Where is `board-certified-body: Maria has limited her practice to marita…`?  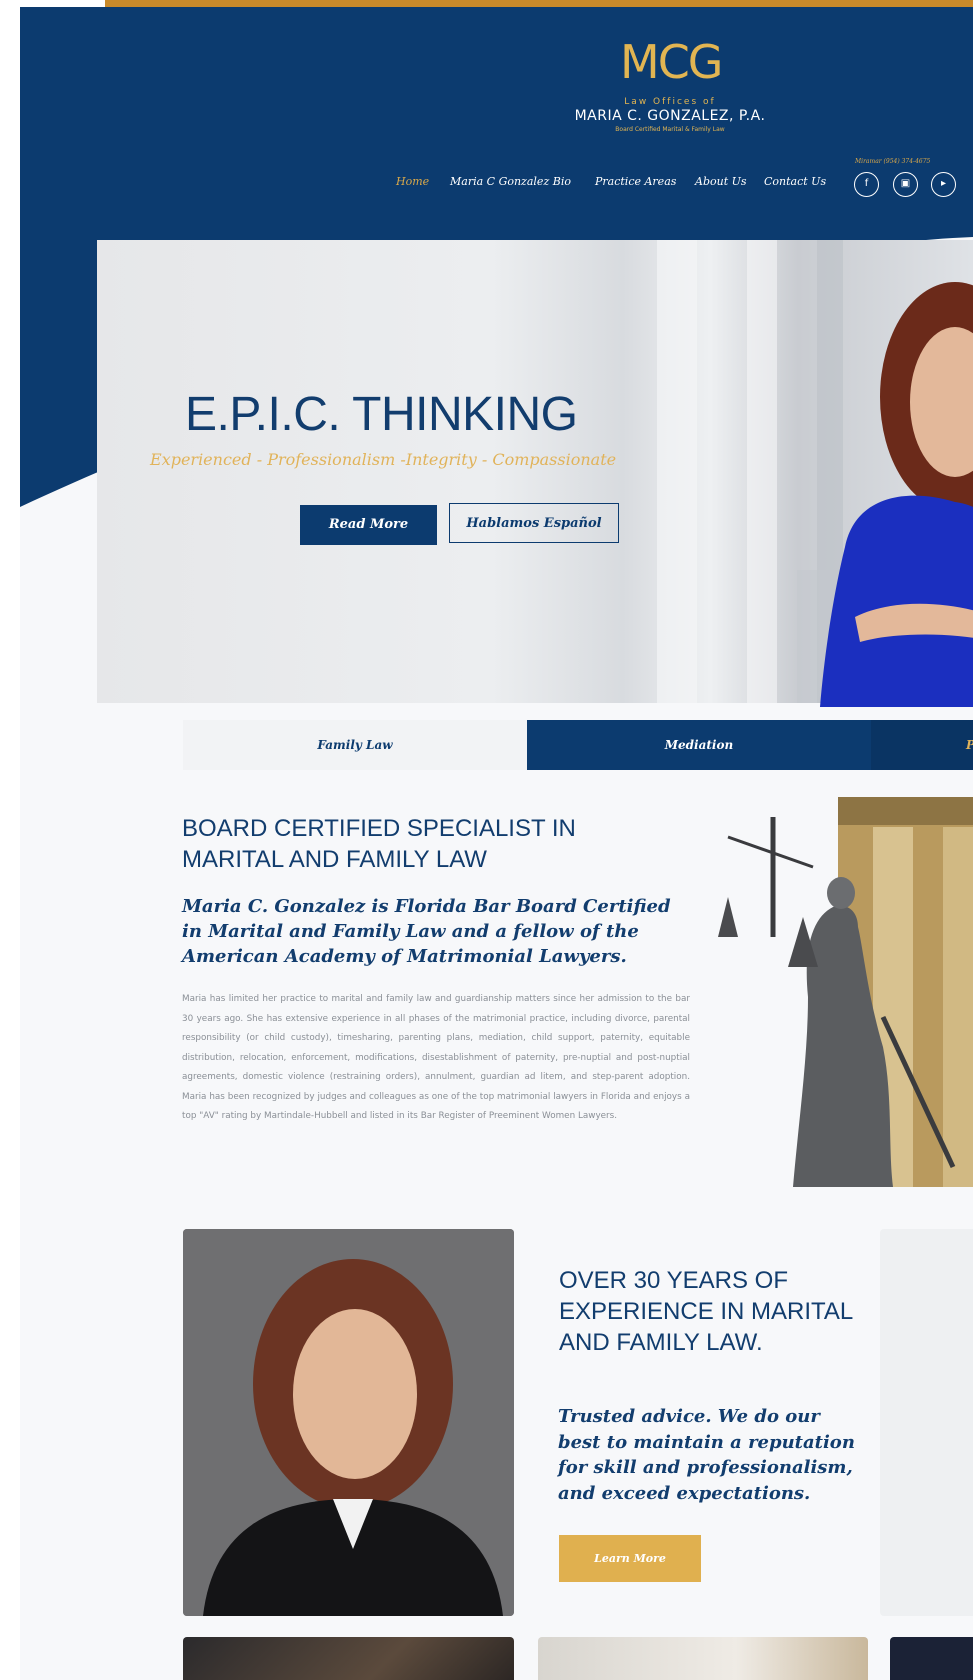
board-certified-body: Maria has limited her practice to marita… is located at coordinates (436, 1057).